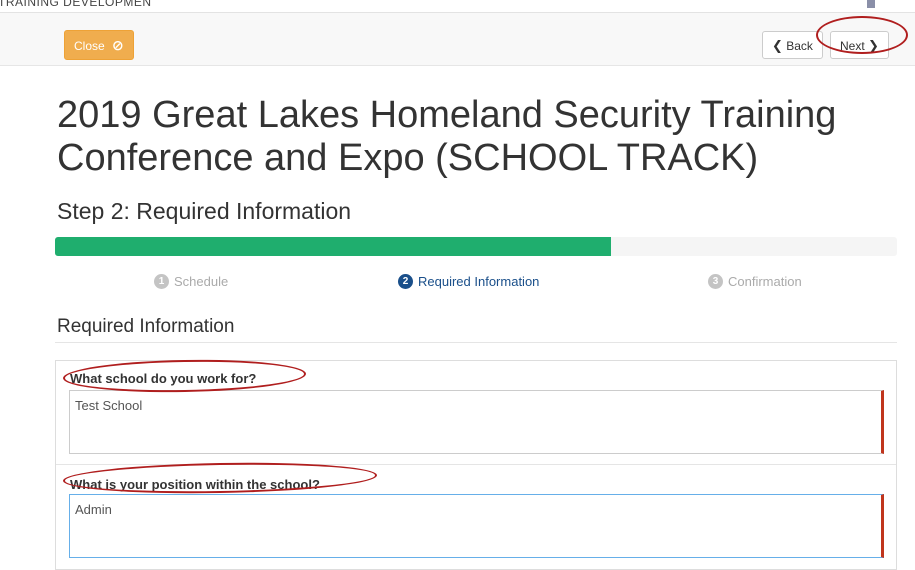 The width and height of the screenshot is (915, 570). What do you see at coordinates (871, 4) in the screenshot?
I see `top-strip-icon` at bounding box center [871, 4].